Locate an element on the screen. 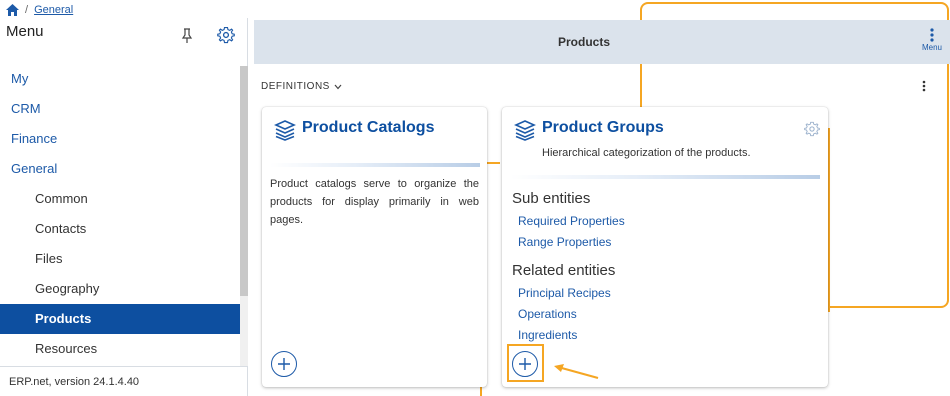 The width and height of the screenshot is (950, 396). definitions-label: DEFINITIONS is located at coordinates (295, 86).